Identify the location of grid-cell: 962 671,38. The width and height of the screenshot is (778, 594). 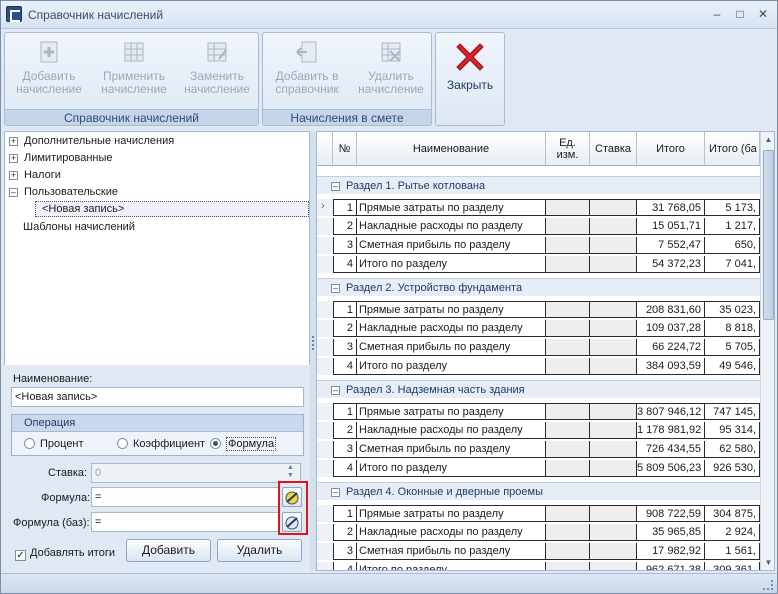
(671, 566).